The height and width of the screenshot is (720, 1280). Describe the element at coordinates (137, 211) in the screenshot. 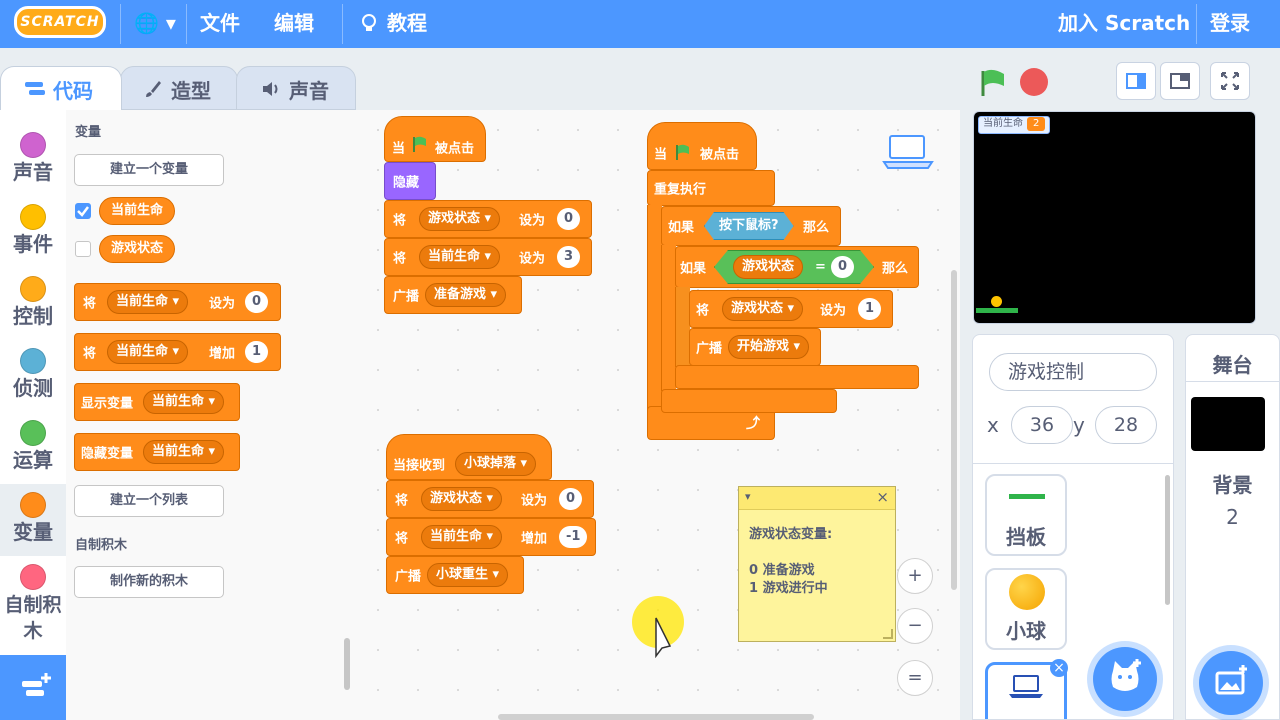

I see `lives-reporter: 当前生命` at that location.